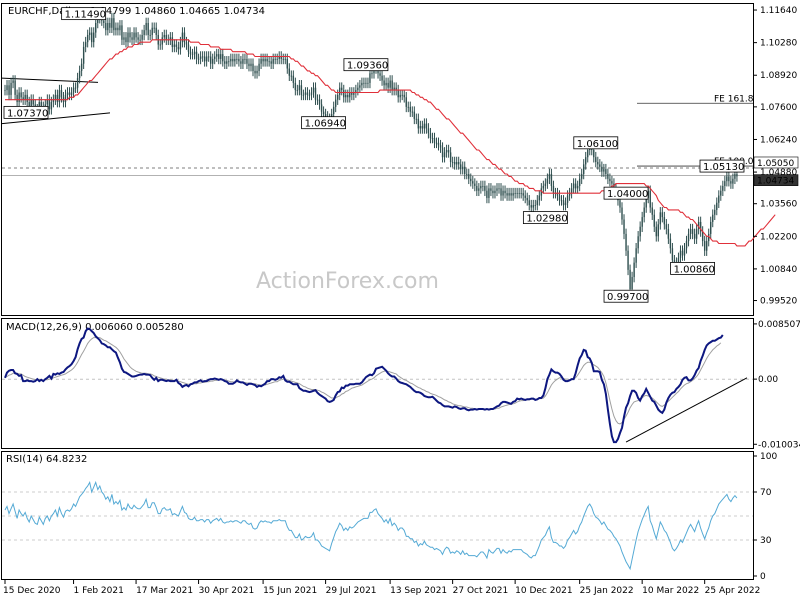 This screenshot has height=600, width=800. Describe the element at coordinates (607, 591) in the screenshot. I see `x-axis-label: 25 Jan 2022` at that location.